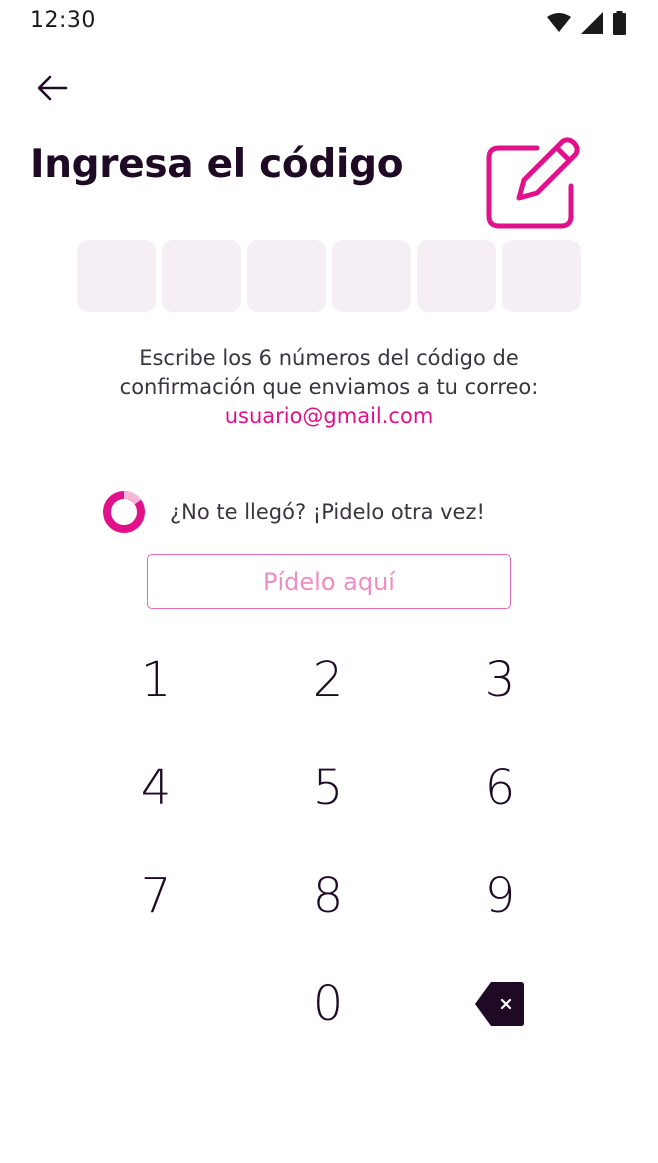 The image size is (658, 1163). I want to click on key-2: 2, so click(328, 680).